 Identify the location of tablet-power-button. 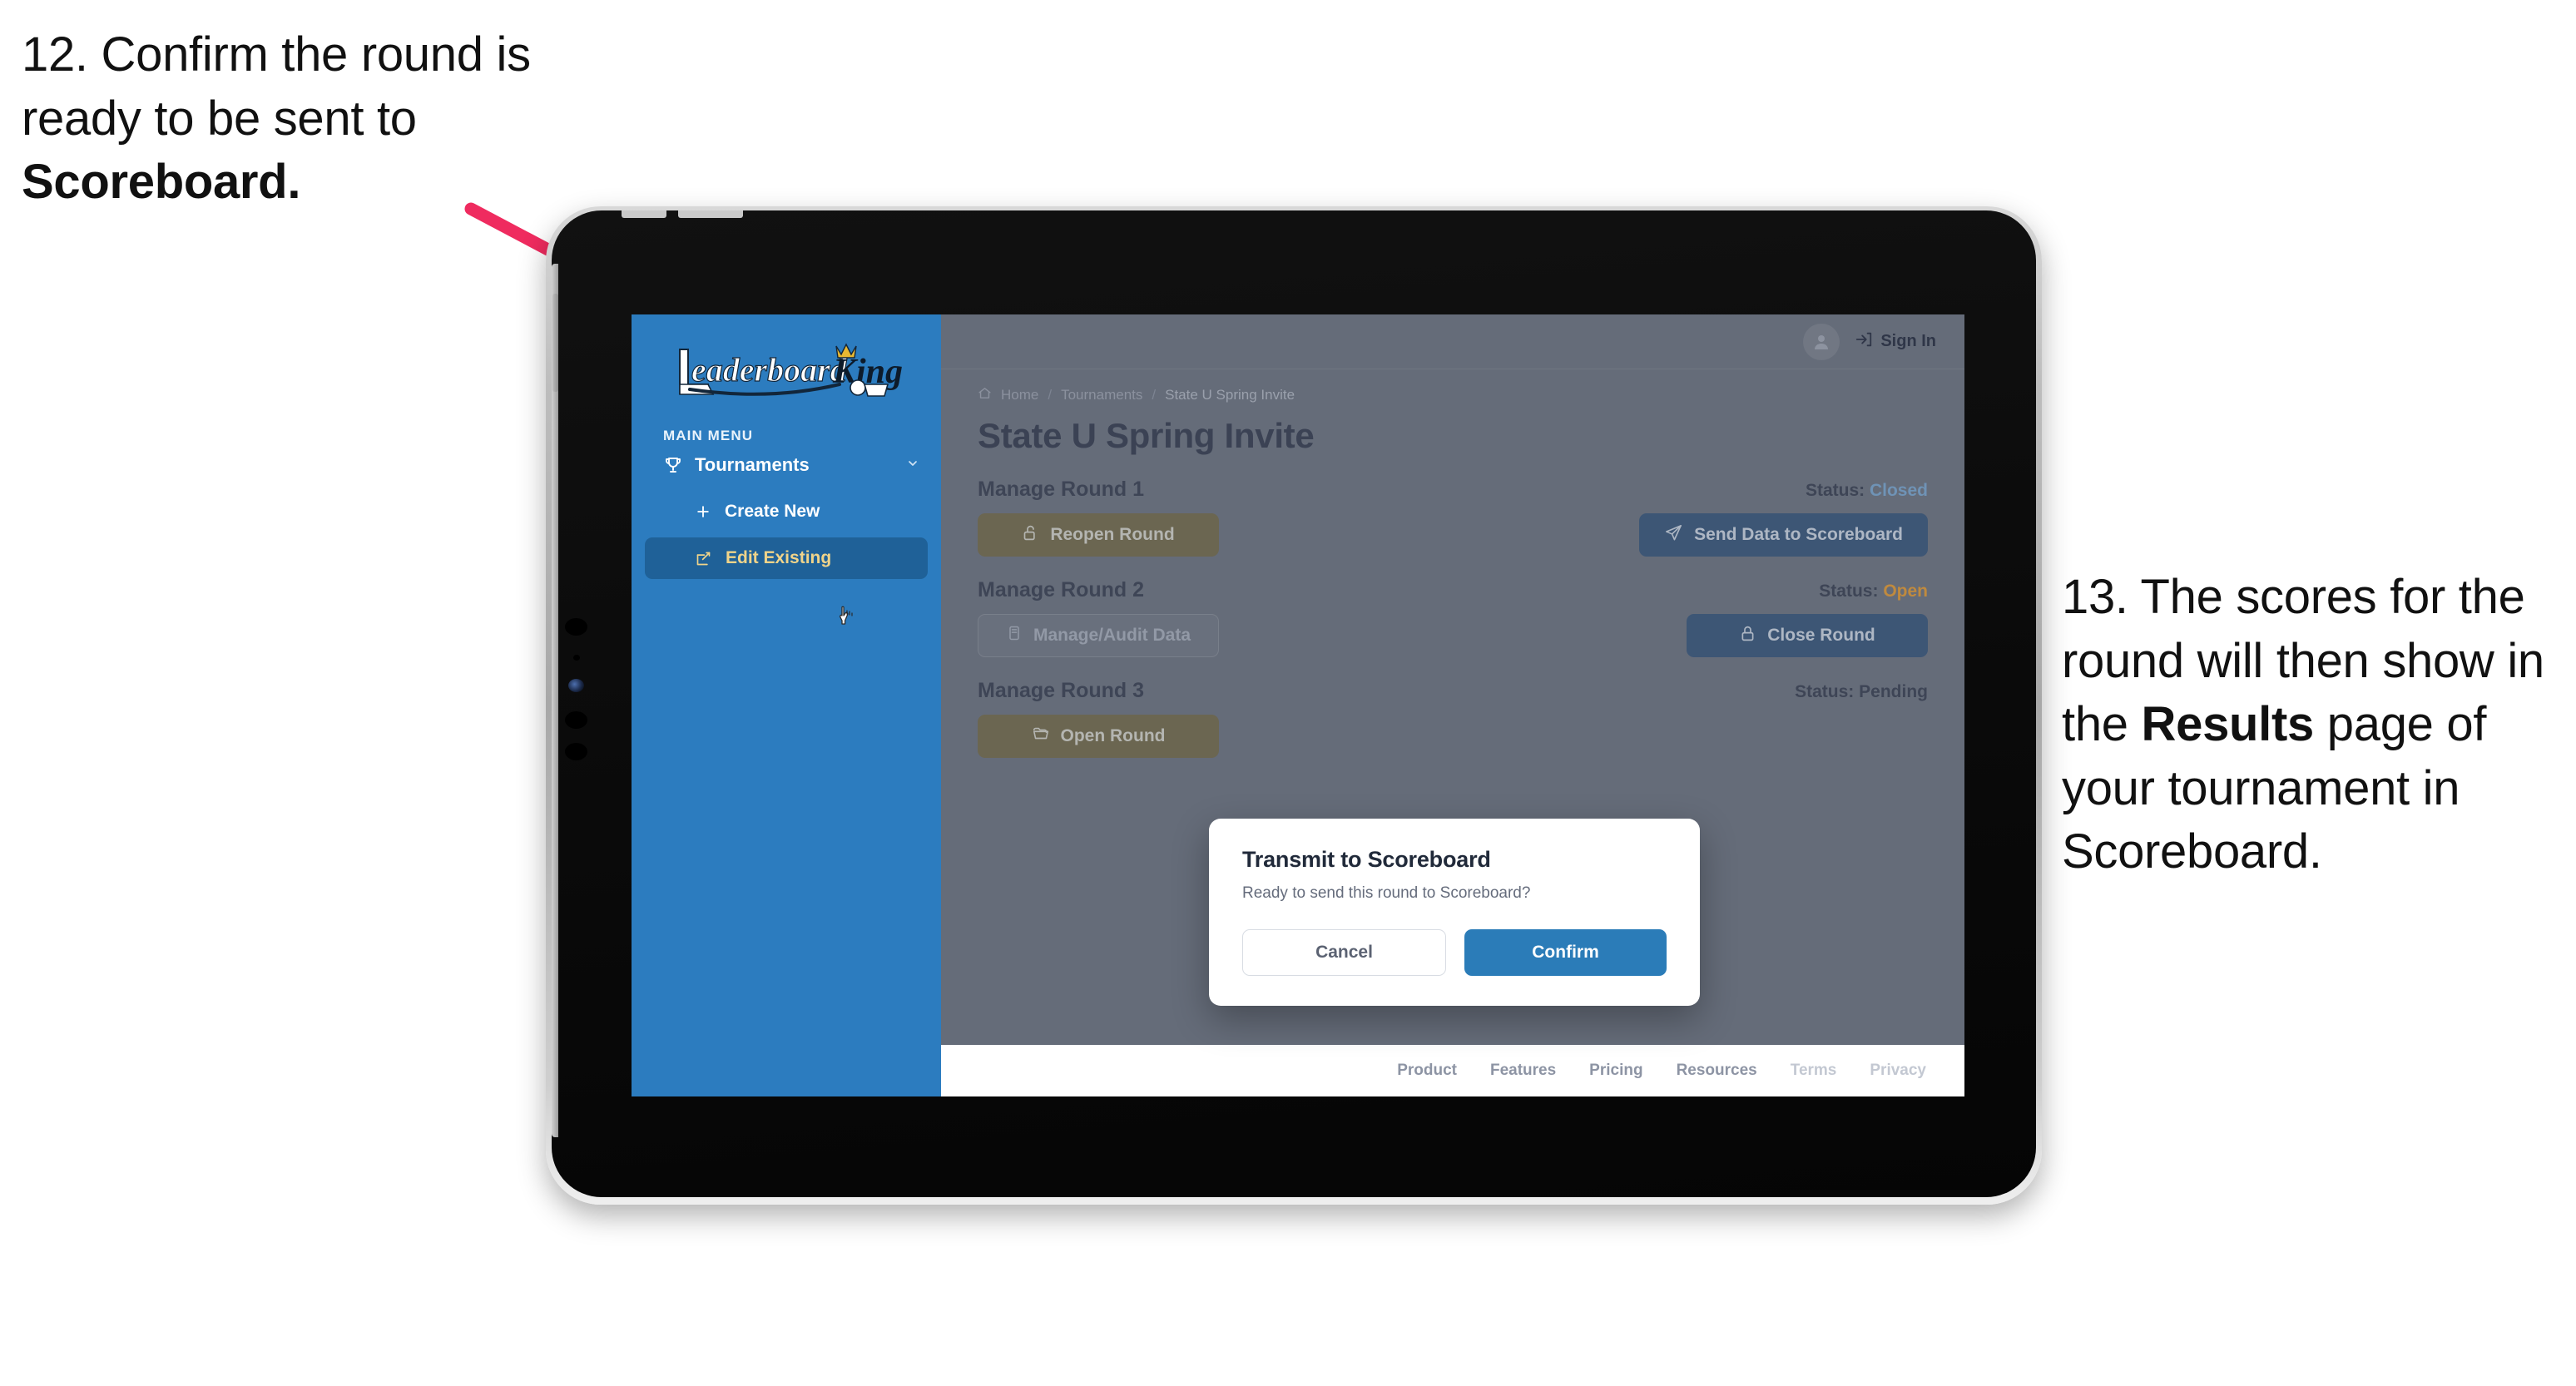
(555, 343).